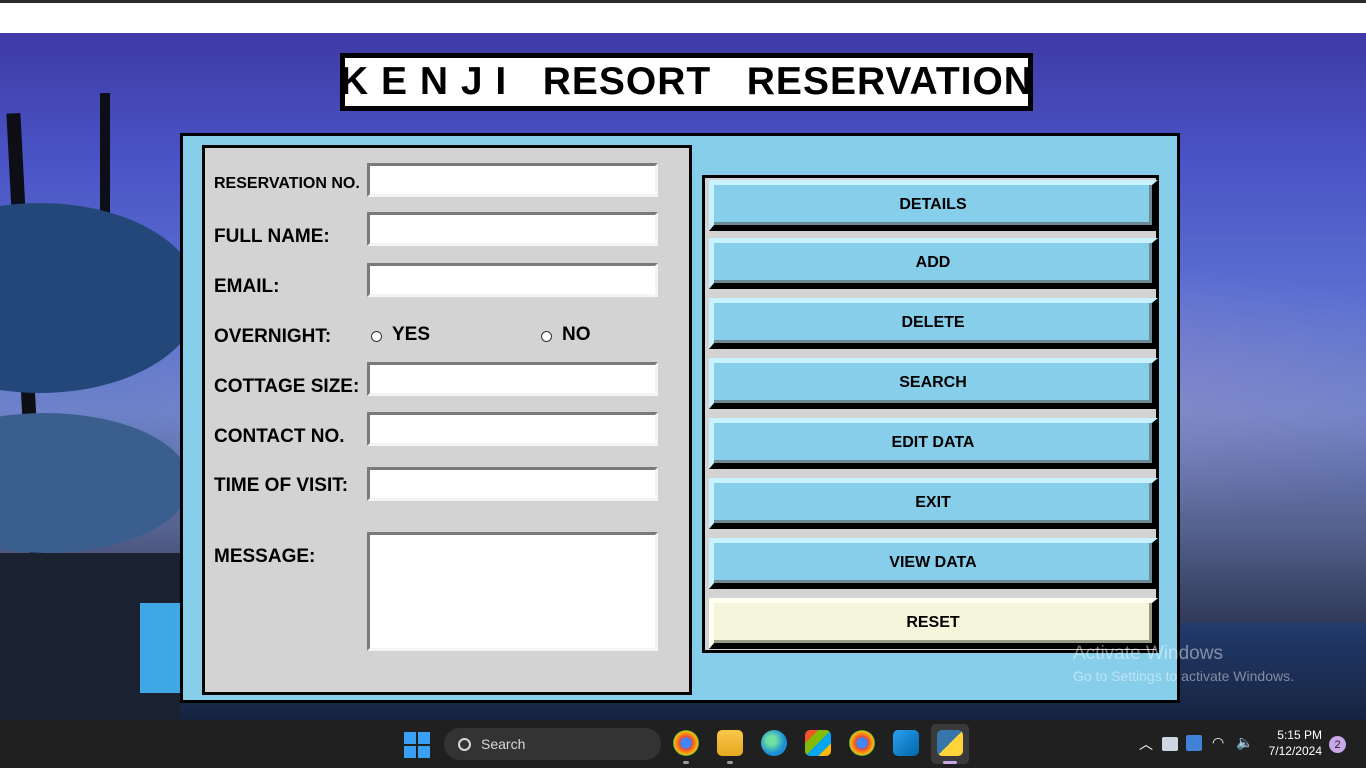 The image size is (1366, 768). I want to click on time-of-visit-input, so click(512, 484).